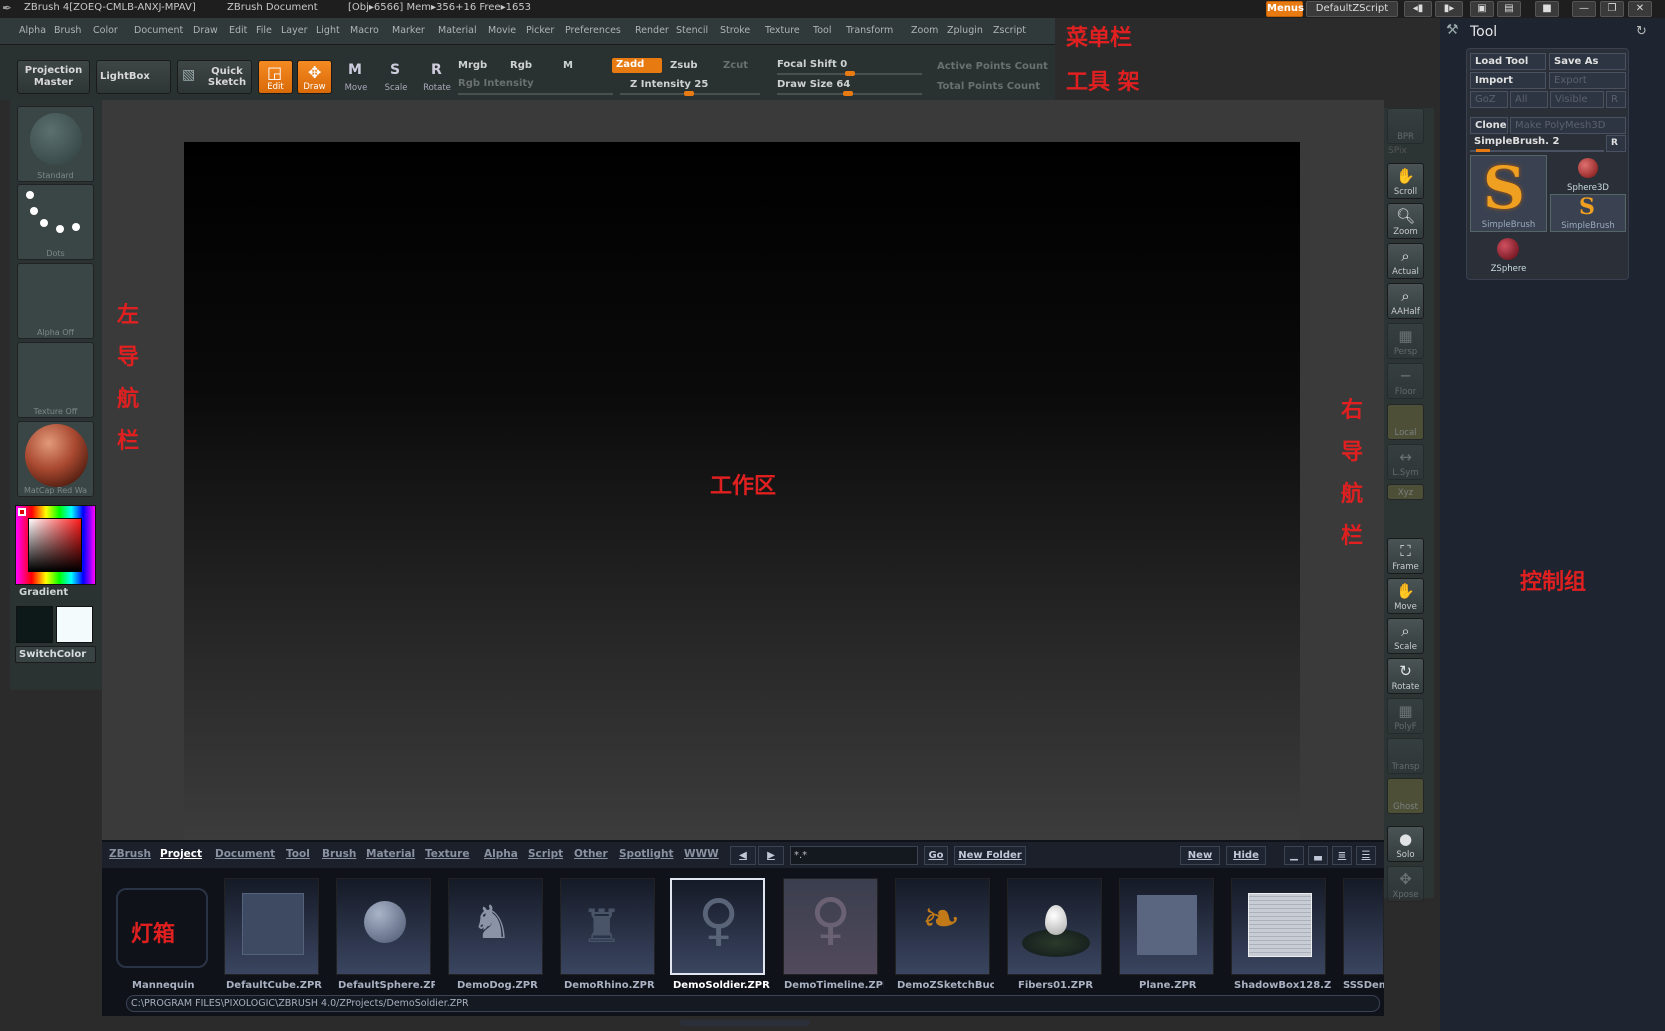 This screenshot has width=1665, height=1031. I want to click on menu-light: Light, so click(328, 30).